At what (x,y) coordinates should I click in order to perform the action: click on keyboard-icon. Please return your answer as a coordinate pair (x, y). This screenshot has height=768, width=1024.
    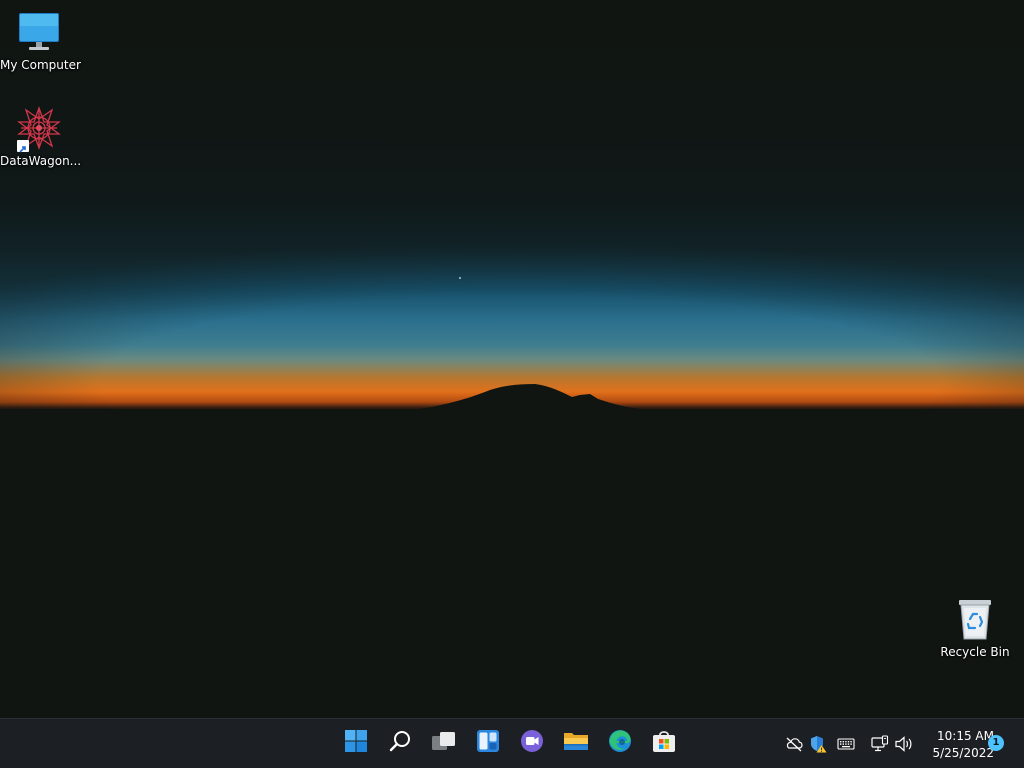
    Looking at the image, I should click on (846, 744).